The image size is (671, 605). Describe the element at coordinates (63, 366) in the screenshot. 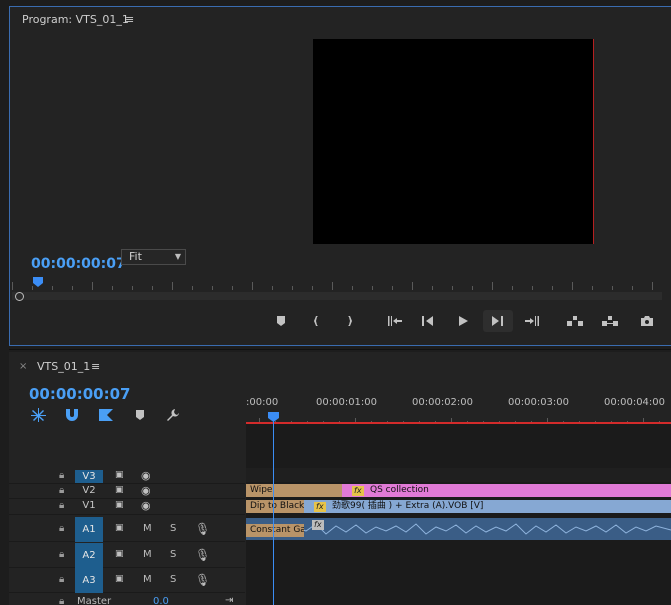

I see `sequence-tab: VTS_01_1` at that location.